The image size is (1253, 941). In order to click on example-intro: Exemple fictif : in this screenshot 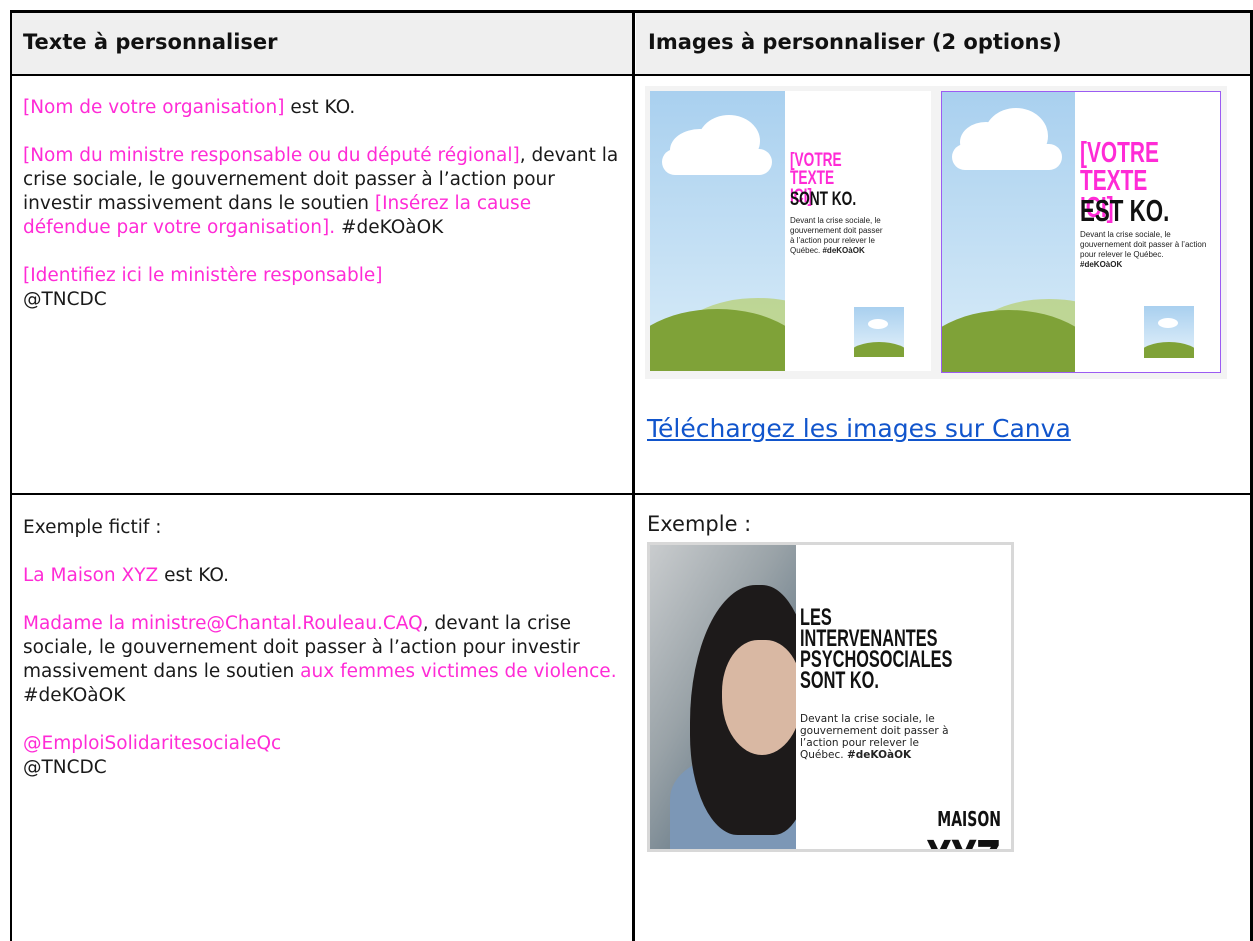, I will do `click(92, 527)`.